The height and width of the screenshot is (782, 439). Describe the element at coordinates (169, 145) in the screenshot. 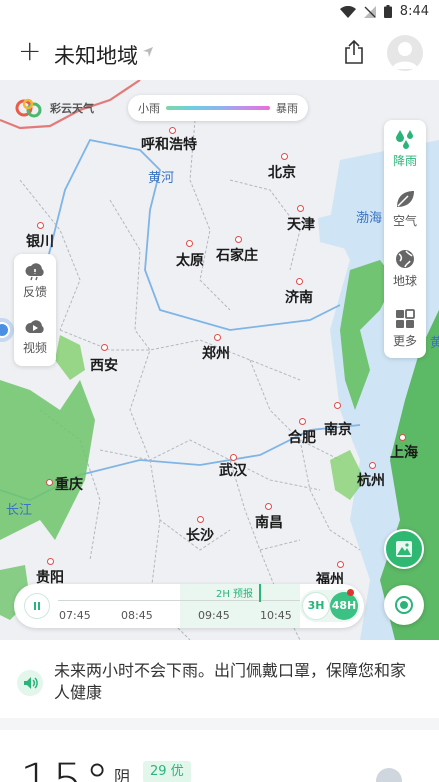

I see `city-label: 呼和浩特` at that location.